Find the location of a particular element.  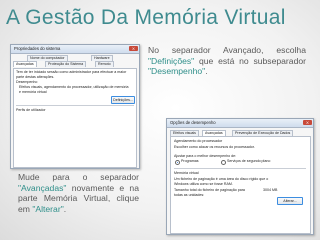

tab-avancadas: Avançadas is located at coordinates (25, 64).